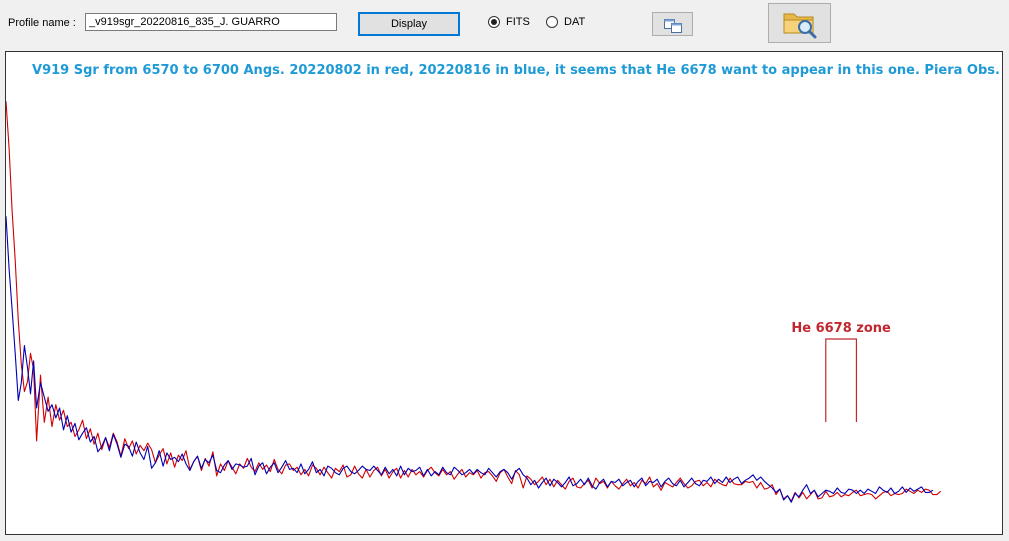 The height and width of the screenshot is (541, 1009). I want to click on profile-name-label: Profile name :, so click(42, 23).